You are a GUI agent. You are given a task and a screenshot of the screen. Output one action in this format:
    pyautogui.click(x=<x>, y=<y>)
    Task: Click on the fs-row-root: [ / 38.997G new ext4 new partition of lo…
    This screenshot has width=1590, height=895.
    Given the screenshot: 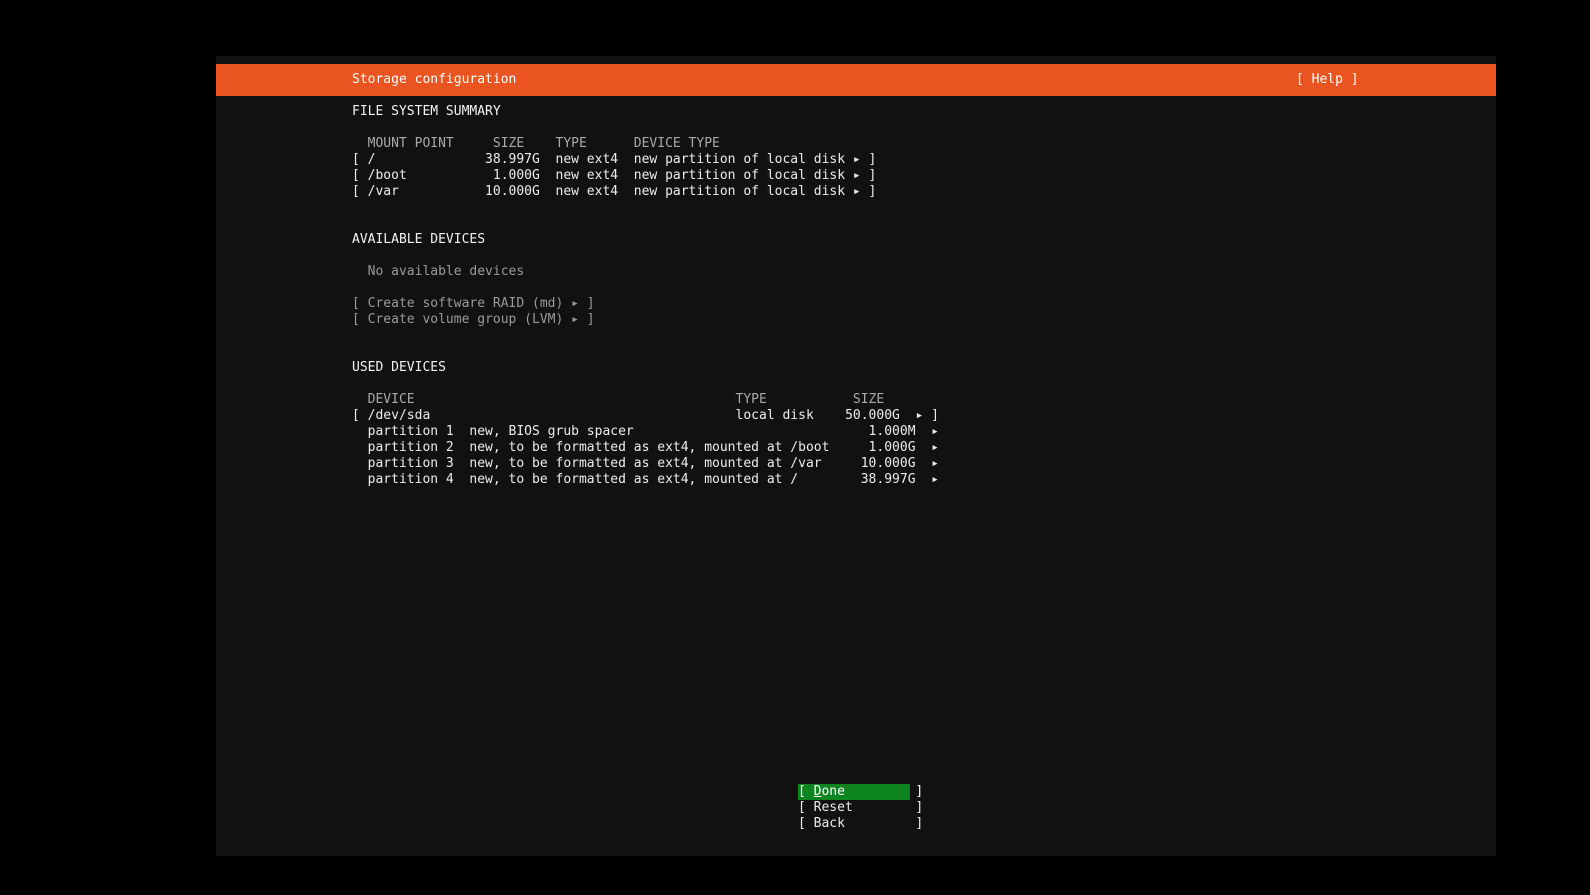 What is the action you would take?
    pyautogui.click(x=614, y=160)
    